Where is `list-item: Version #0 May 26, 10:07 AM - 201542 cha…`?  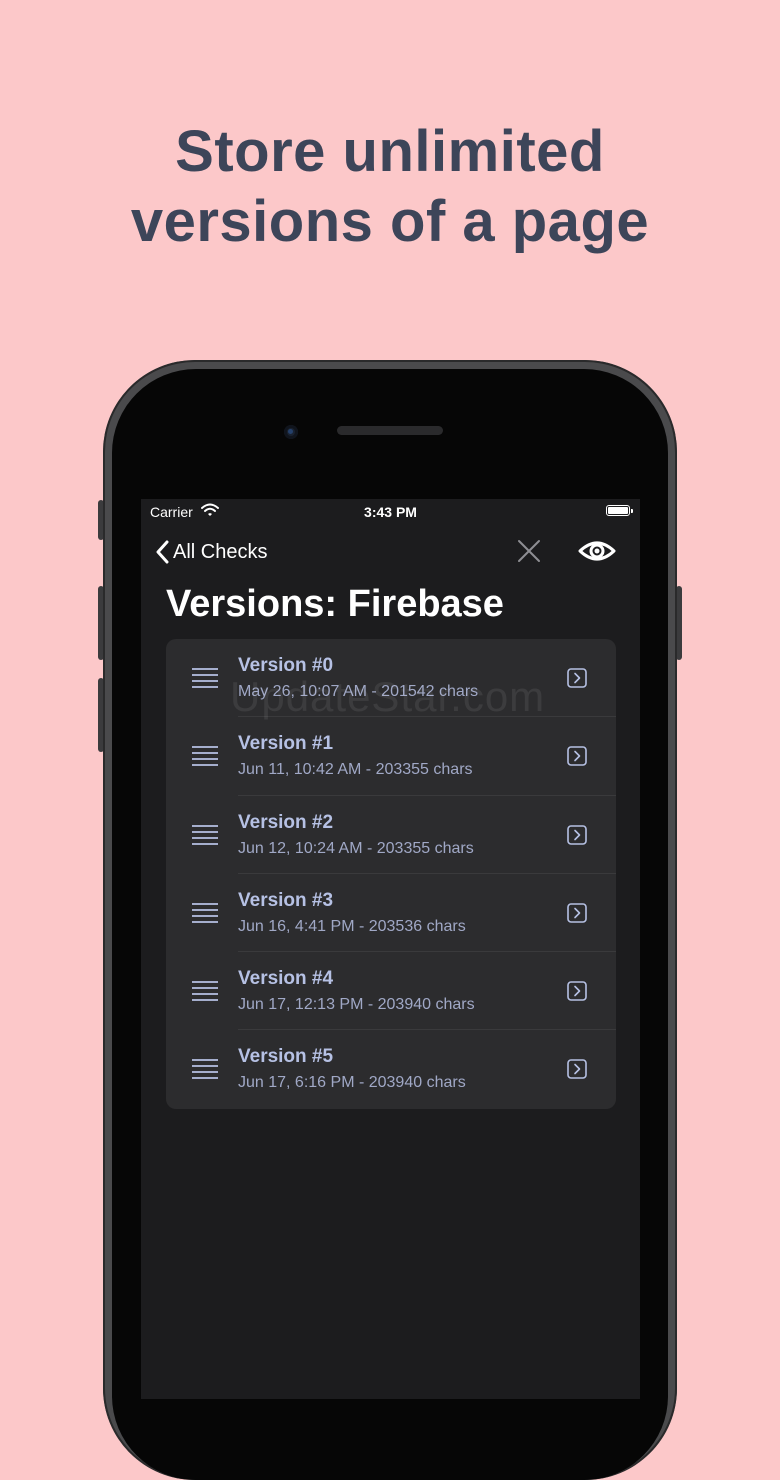
list-item: Version #0 May 26, 10:07 AM - 201542 cha… is located at coordinates (391, 678).